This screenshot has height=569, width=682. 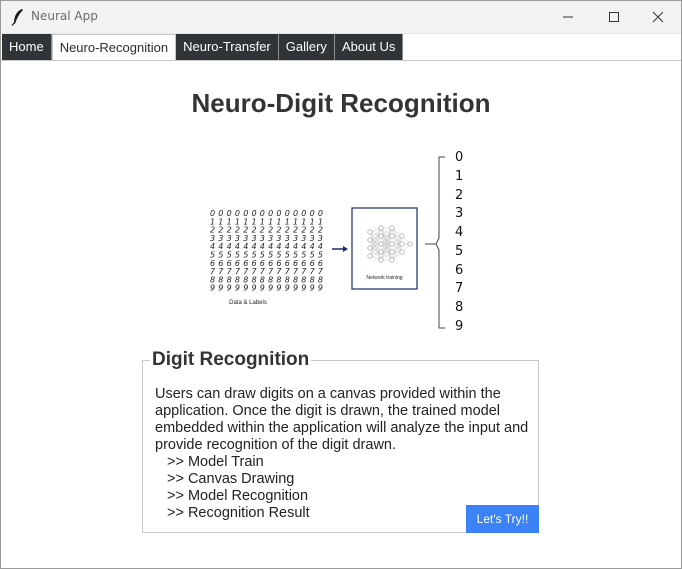 I want to click on close-button, so click(x=658, y=17).